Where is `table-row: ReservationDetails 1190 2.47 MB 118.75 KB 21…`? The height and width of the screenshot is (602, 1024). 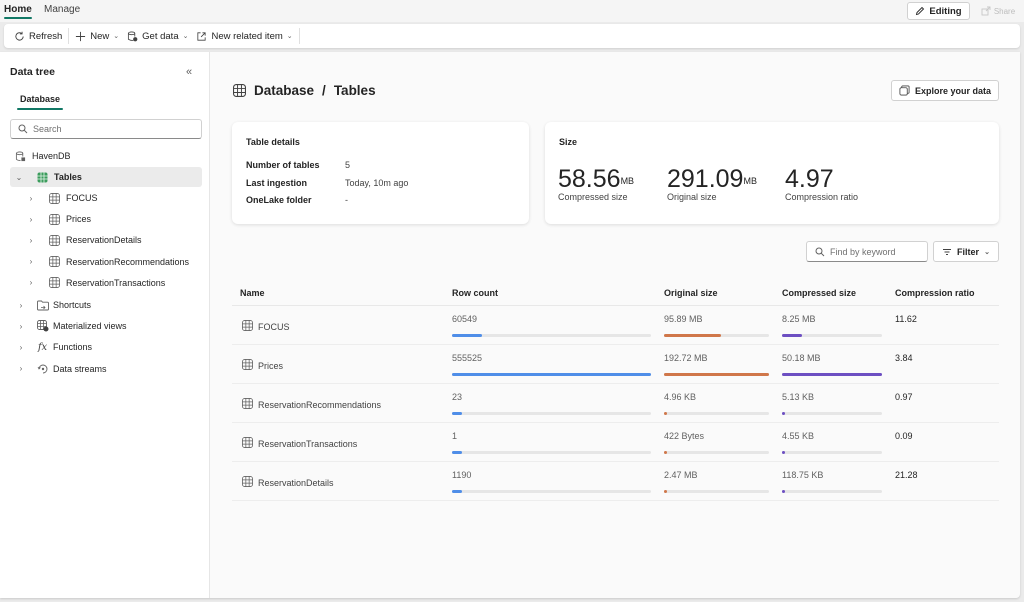
table-row: ReservationDetails 1190 2.47 MB 118.75 KB 21… is located at coordinates (615, 481).